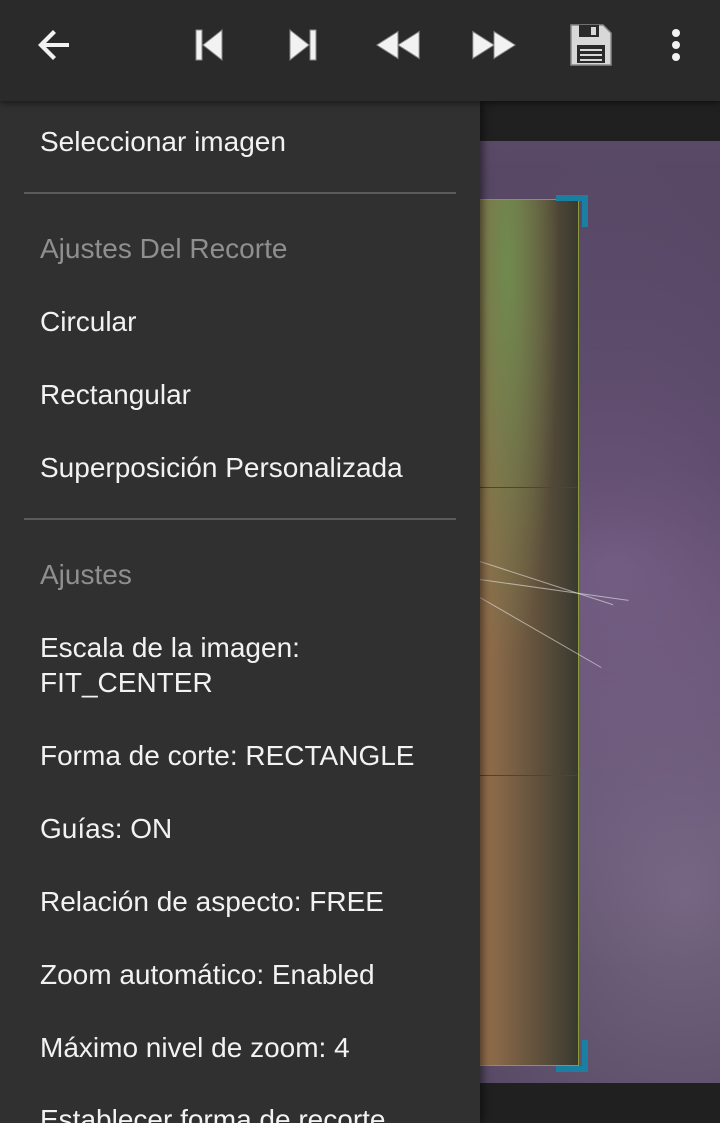  What do you see at coordinates (250, 974) in the screenshot?
I see `menu-item-auto-zoom: Zoom automático: Enabled` at bounding box center [250, 974].